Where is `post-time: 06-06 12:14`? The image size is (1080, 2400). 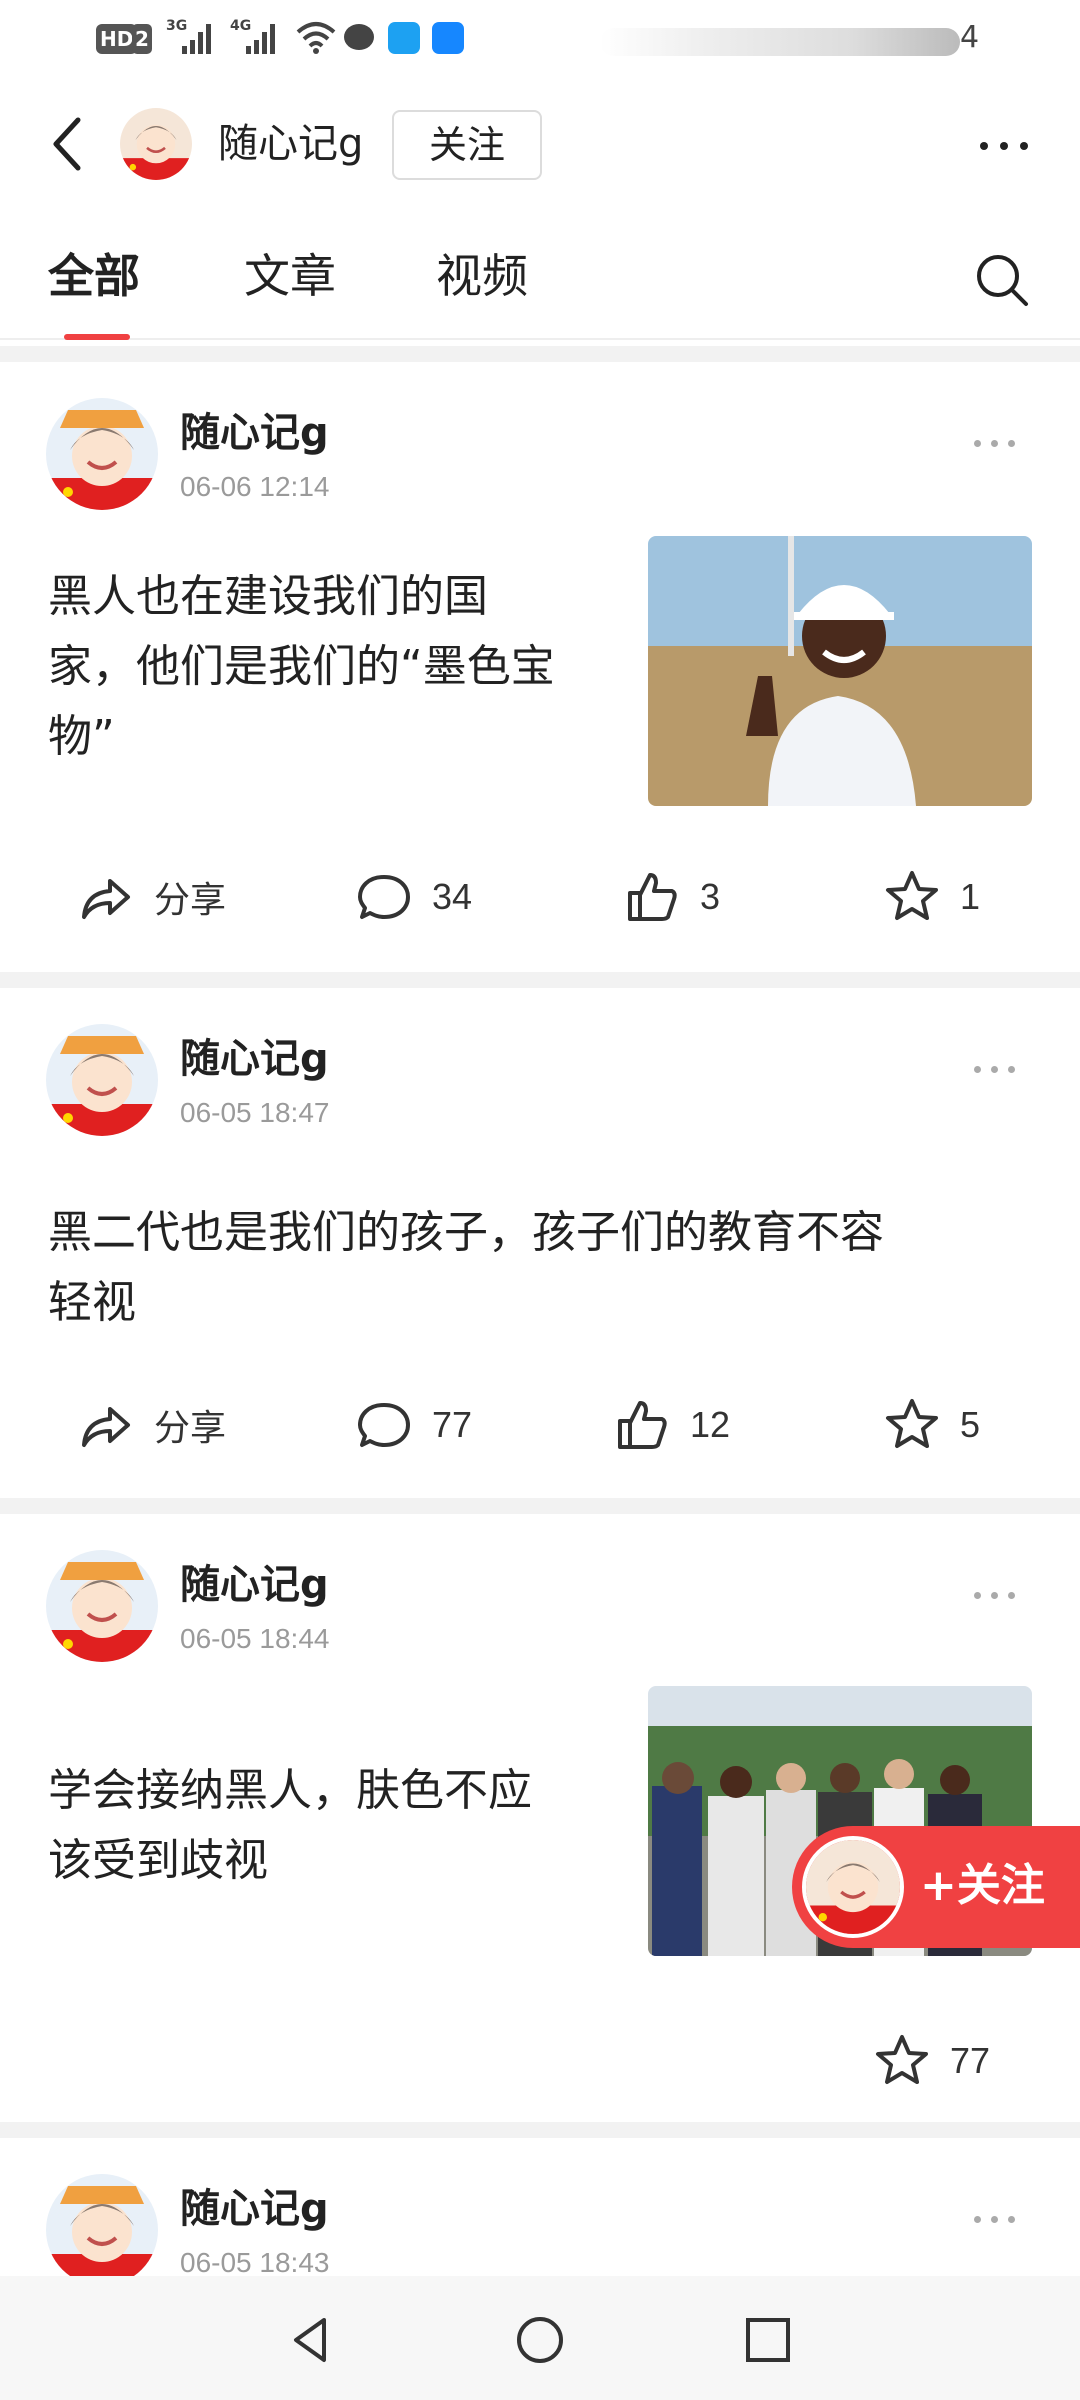 post-time: 06-06 12:14 is located at coordinates (255, 486).